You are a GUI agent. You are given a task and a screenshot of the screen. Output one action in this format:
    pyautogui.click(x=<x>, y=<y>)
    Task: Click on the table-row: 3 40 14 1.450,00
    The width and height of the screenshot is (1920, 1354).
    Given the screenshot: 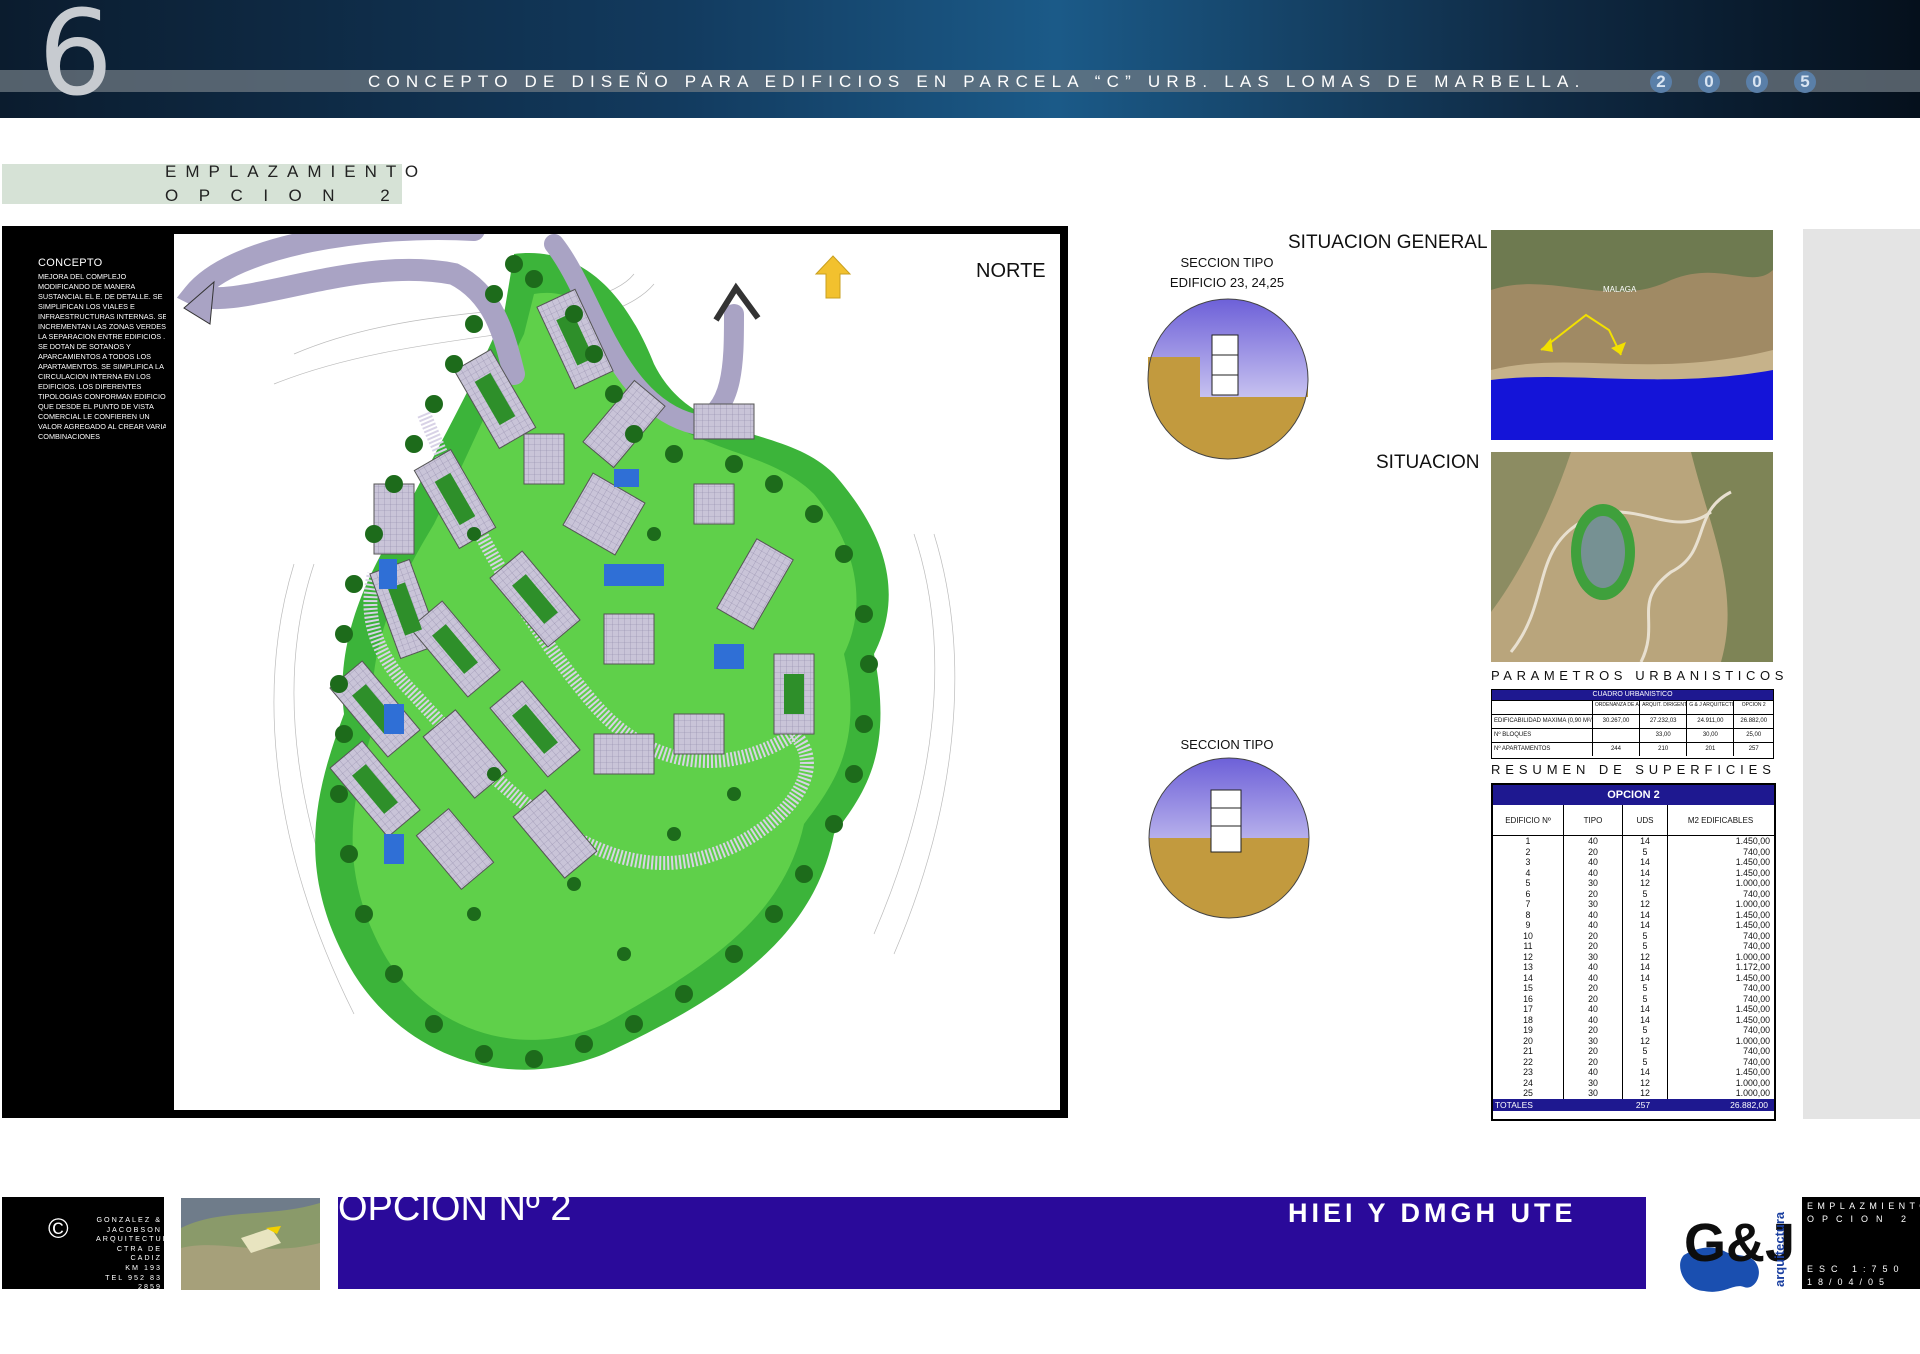 What is the action you would take?
    pyautogui.click(x=1633, y=862)
    